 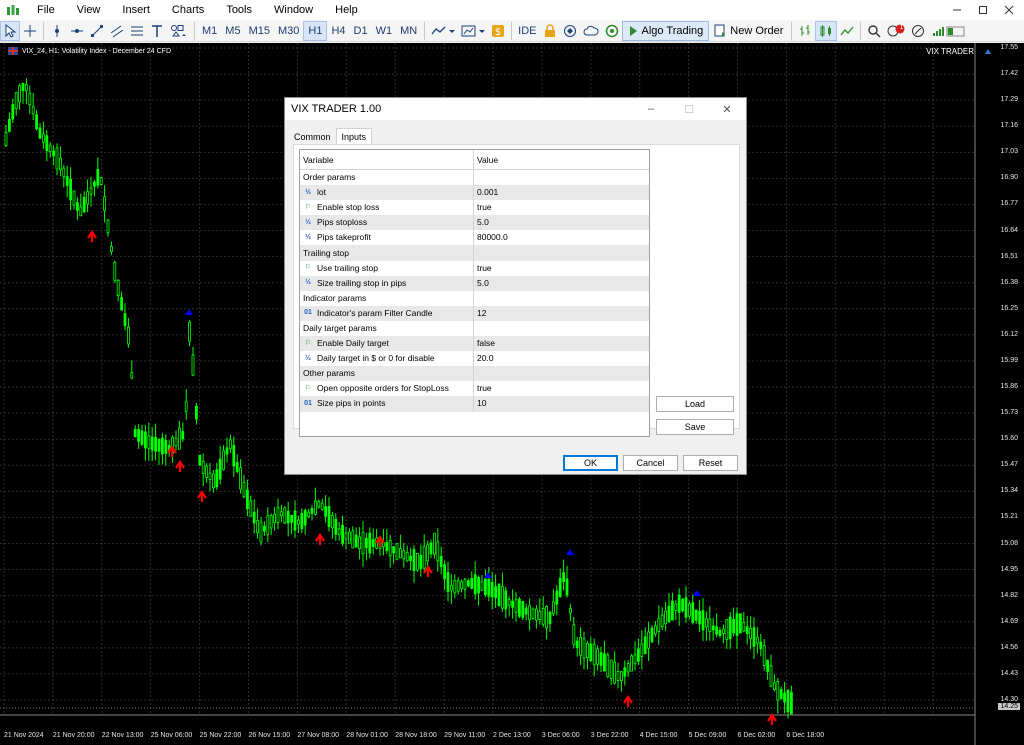 I want to click on channel-icon, so click(x=117, y=31).